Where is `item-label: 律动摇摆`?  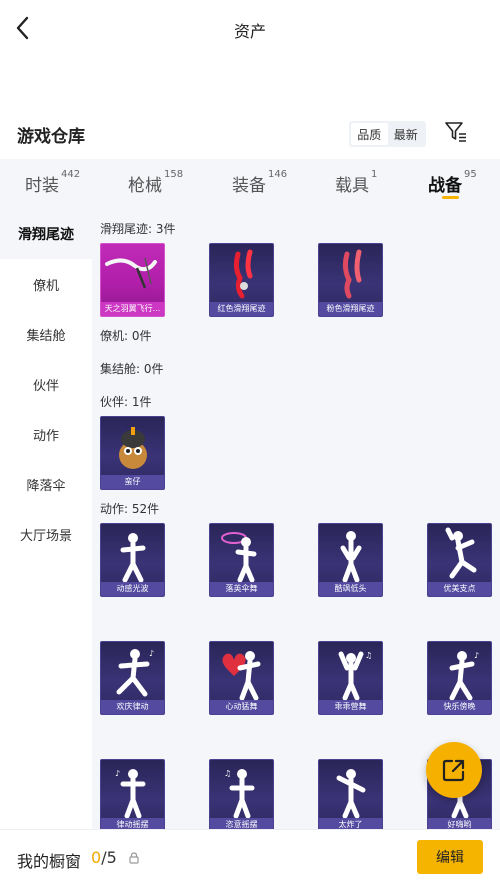 item-label: 律动摇摆 is located at coordinates (132, 823).